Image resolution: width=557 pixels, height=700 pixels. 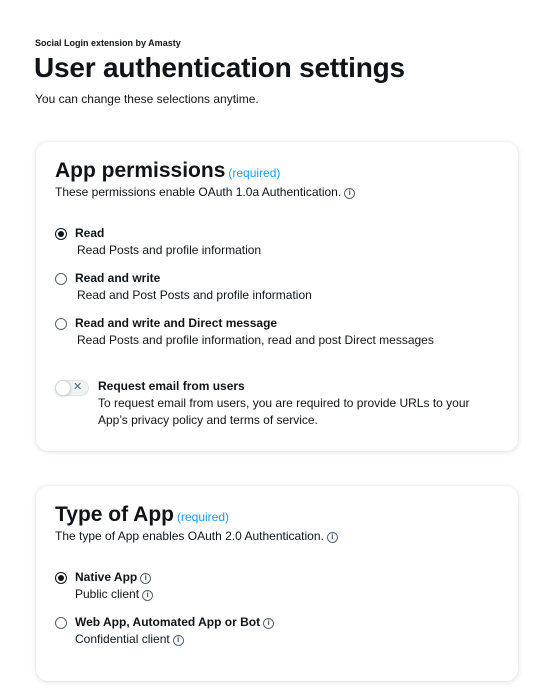 I want to click on app-permissions-heading: App permissions (required), so click(x=167, y=171).